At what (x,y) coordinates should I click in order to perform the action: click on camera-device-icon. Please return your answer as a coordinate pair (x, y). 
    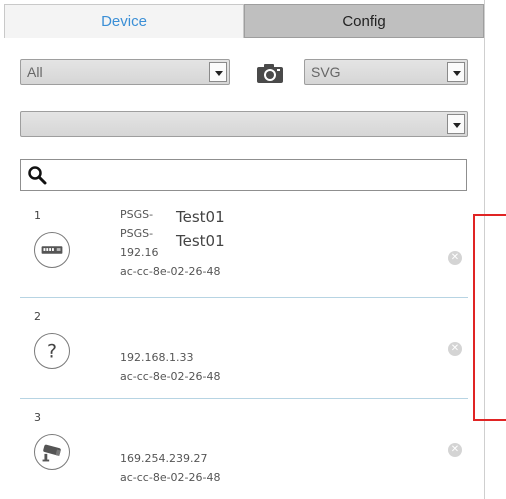
    Looking at the image, I should click on (52, 452).